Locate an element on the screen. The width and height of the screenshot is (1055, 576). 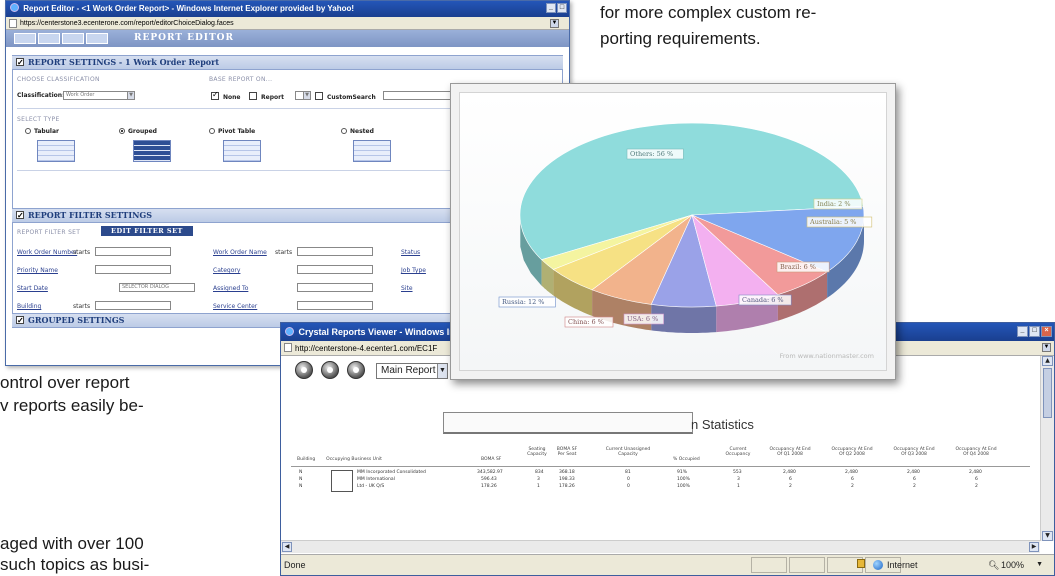
type-label: Nested is located at coordinates (362, 131).